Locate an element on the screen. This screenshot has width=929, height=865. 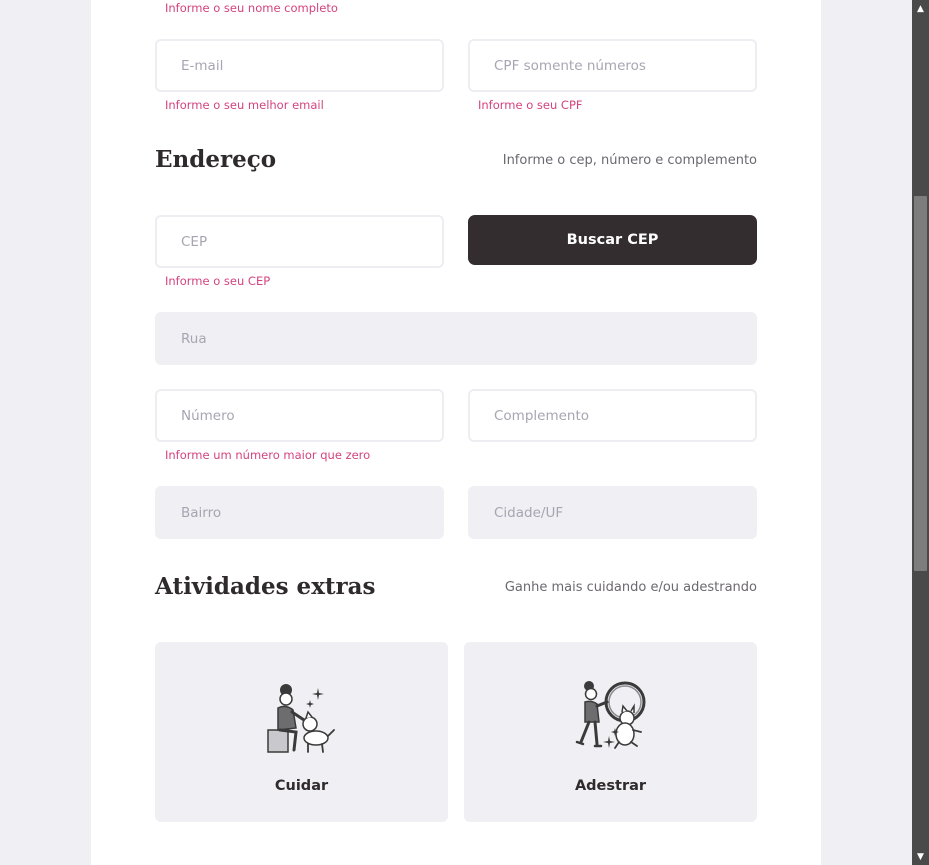
street-placeholder: Rua is located at coordinates (194, 338).